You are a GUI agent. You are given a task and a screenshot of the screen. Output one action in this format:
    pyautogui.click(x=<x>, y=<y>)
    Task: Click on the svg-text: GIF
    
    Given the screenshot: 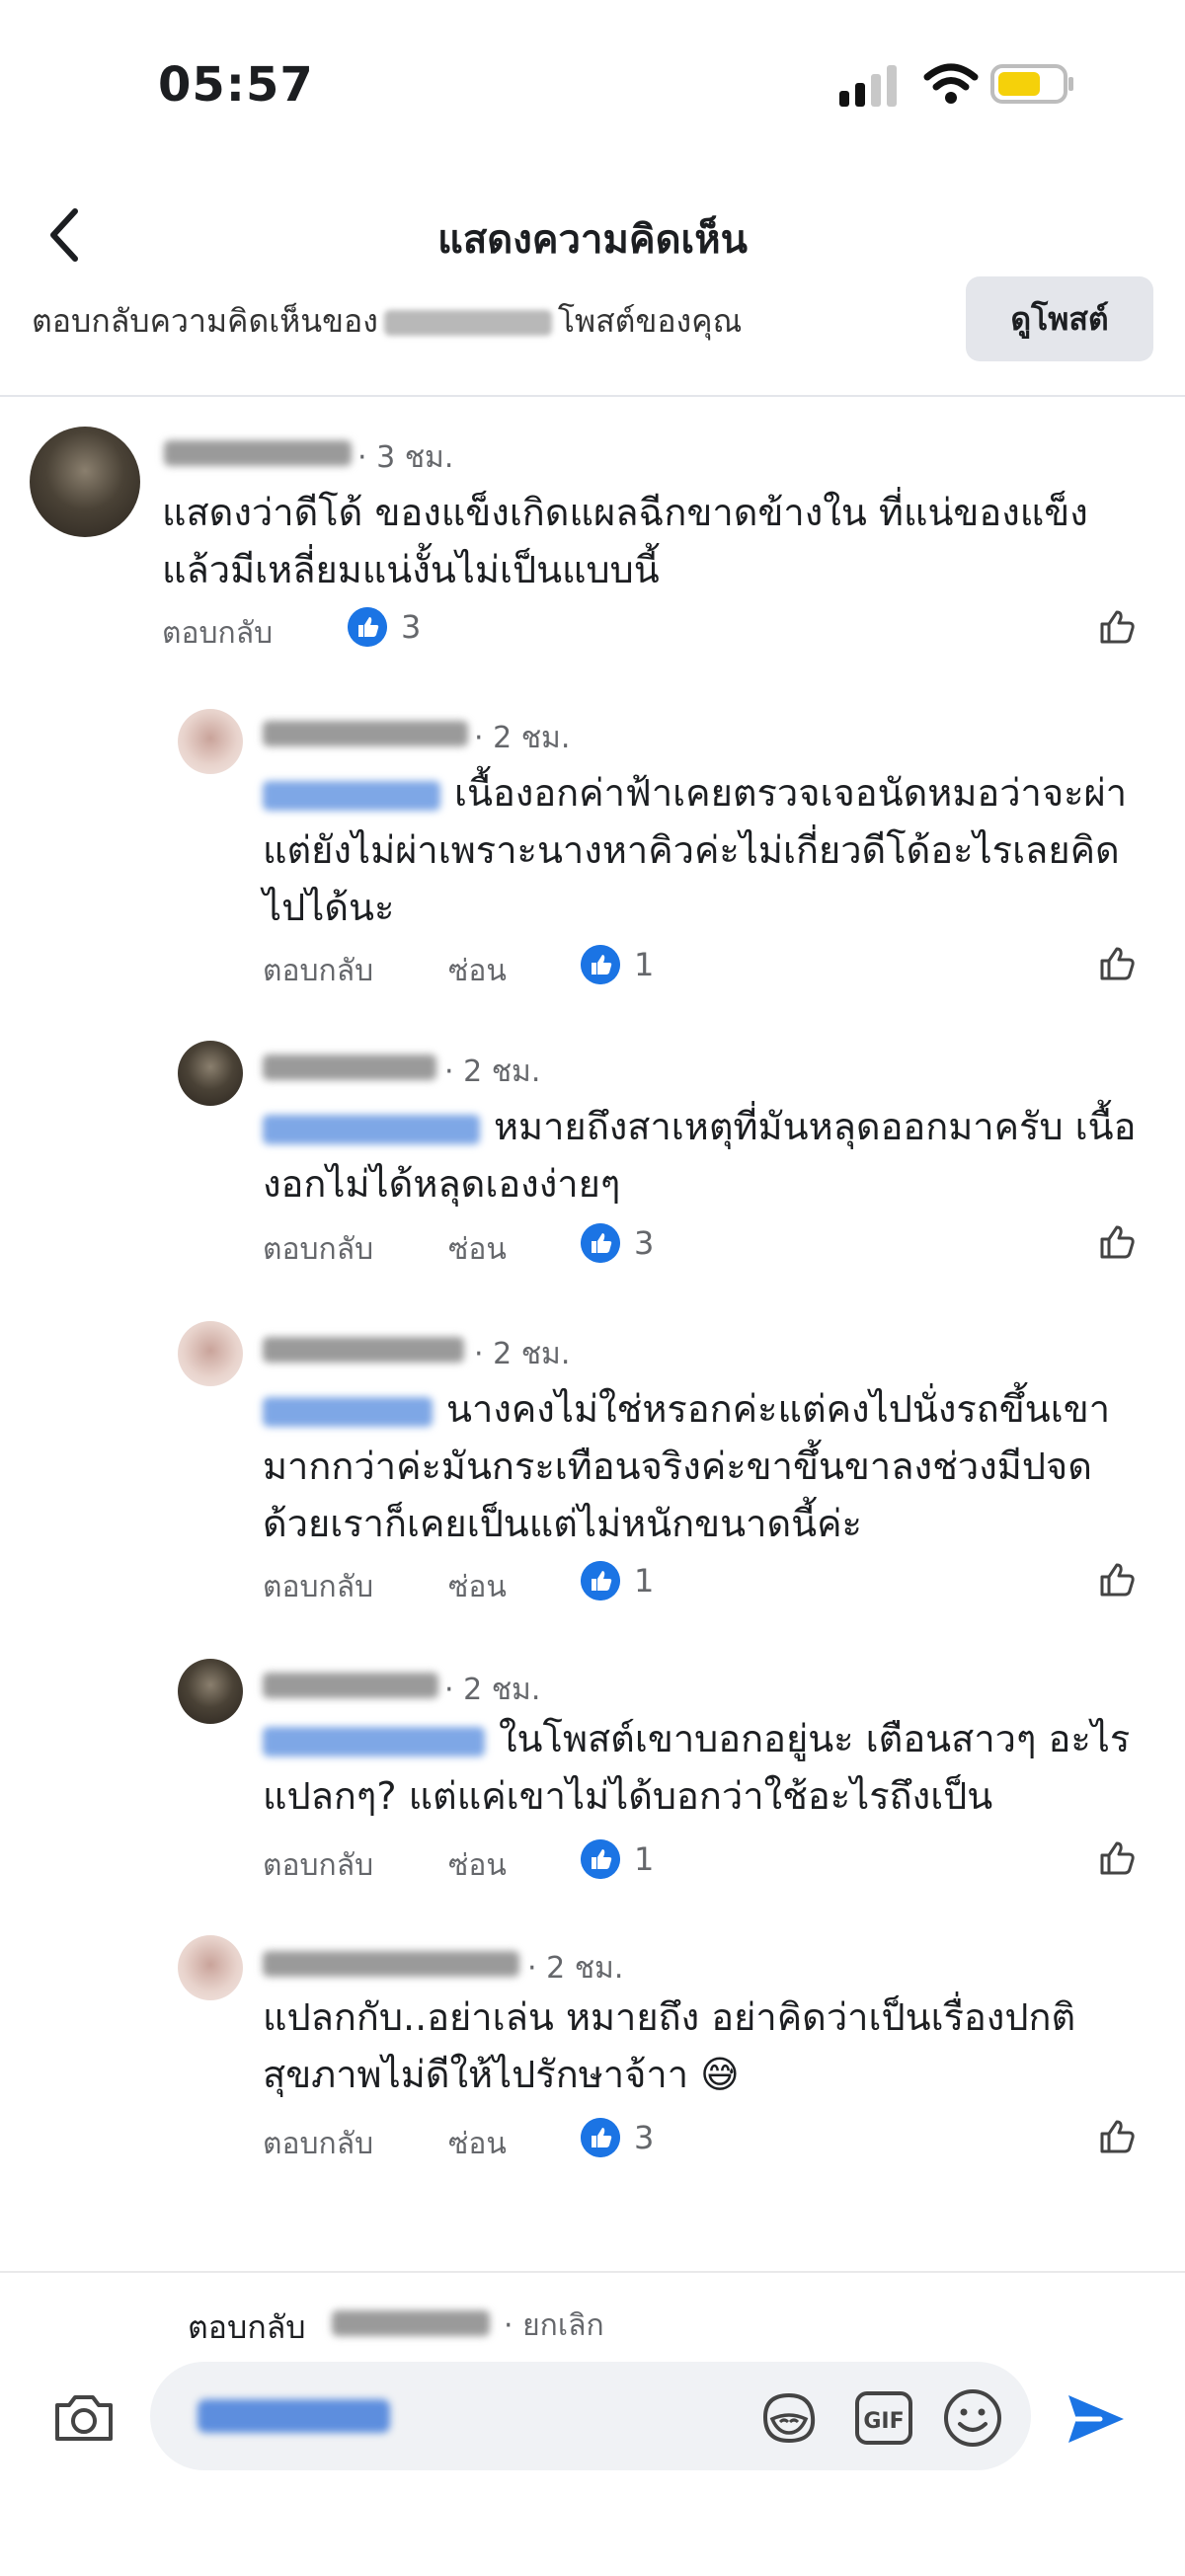 What is the action you would take?
    pyautogui.click(x=883, y=2421)
    